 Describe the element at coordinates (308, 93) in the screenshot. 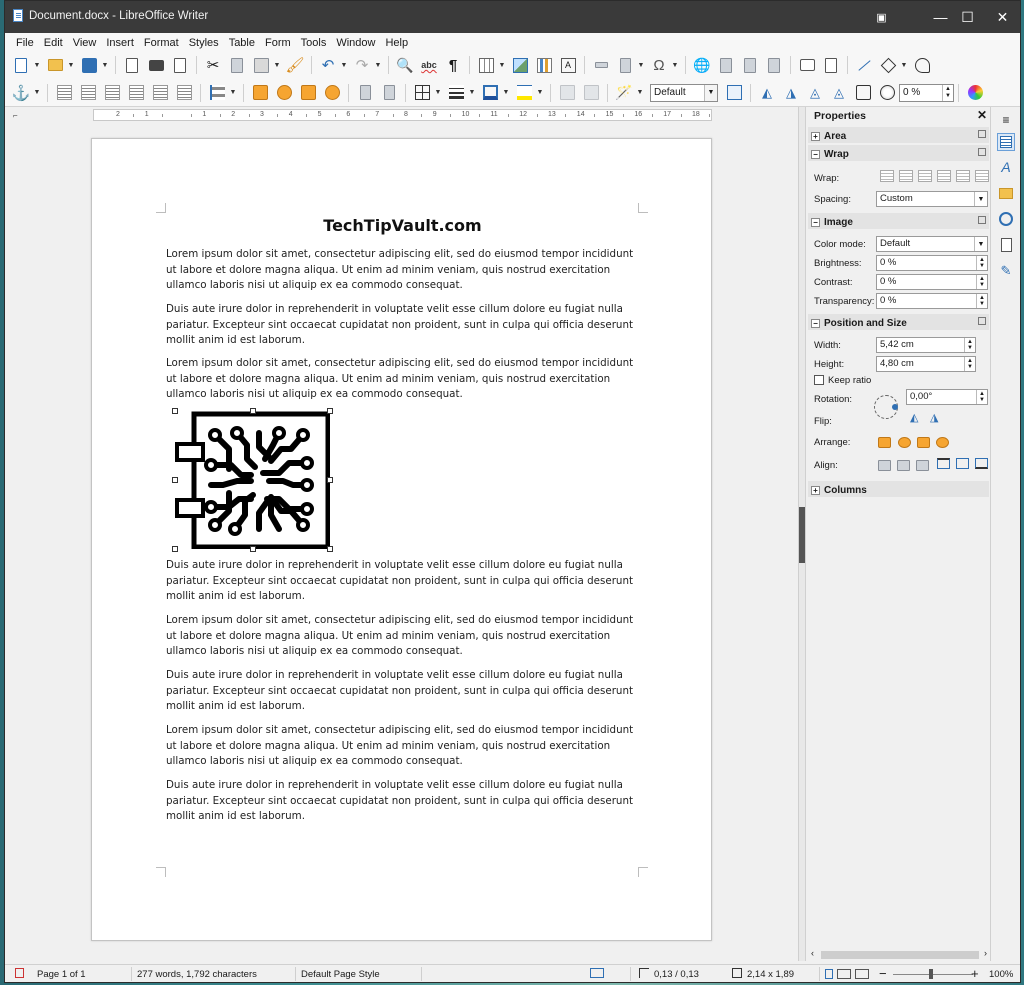

I see `backward-one-icon` at that location.